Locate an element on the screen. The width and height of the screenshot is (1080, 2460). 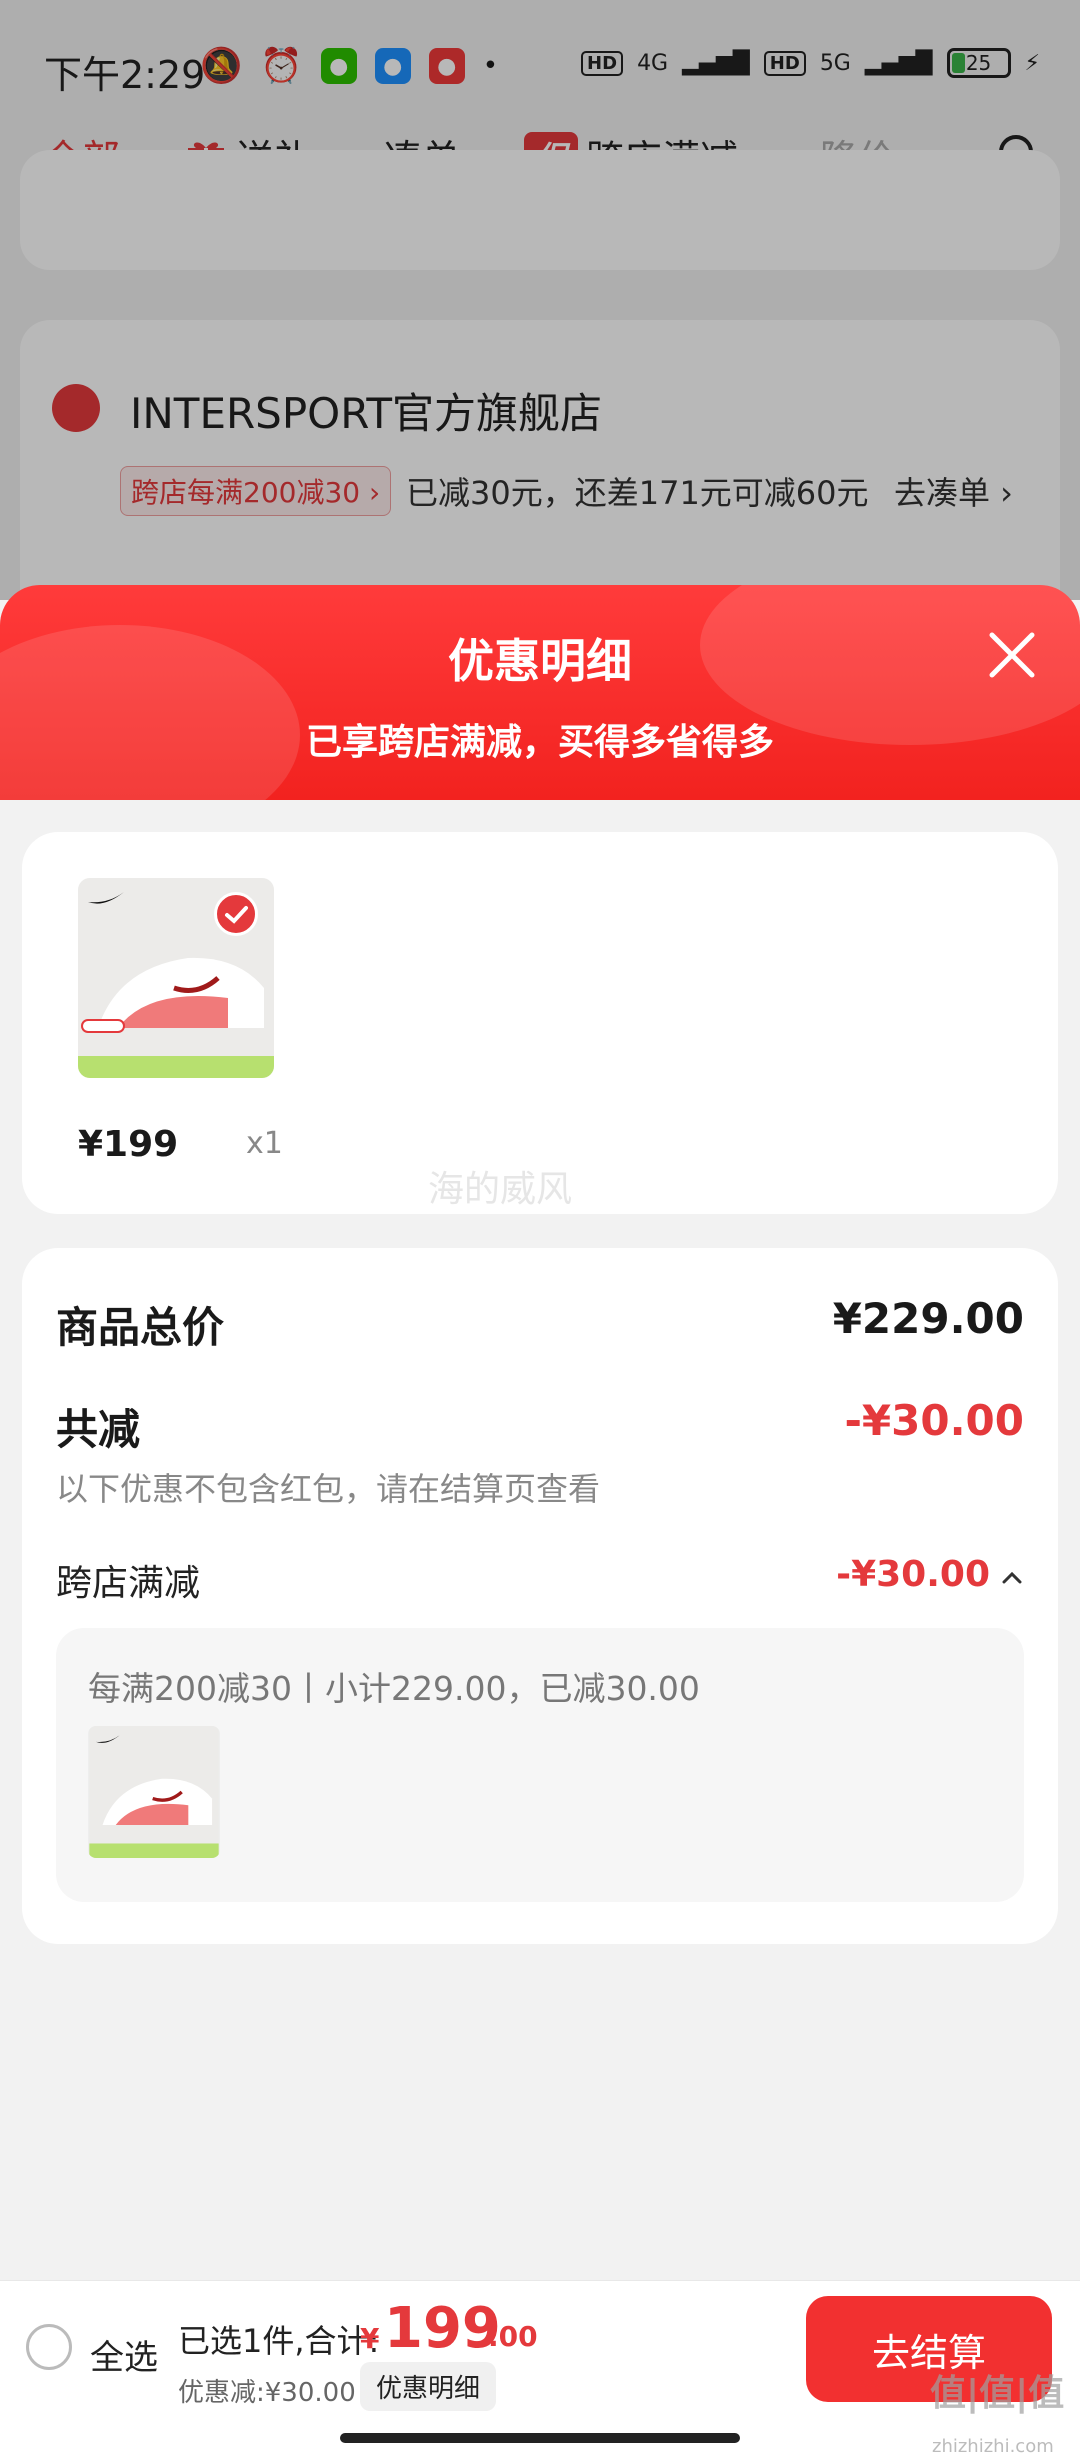
discount-detail-button: 优惠明细 is located at coordinates (428, 2386).